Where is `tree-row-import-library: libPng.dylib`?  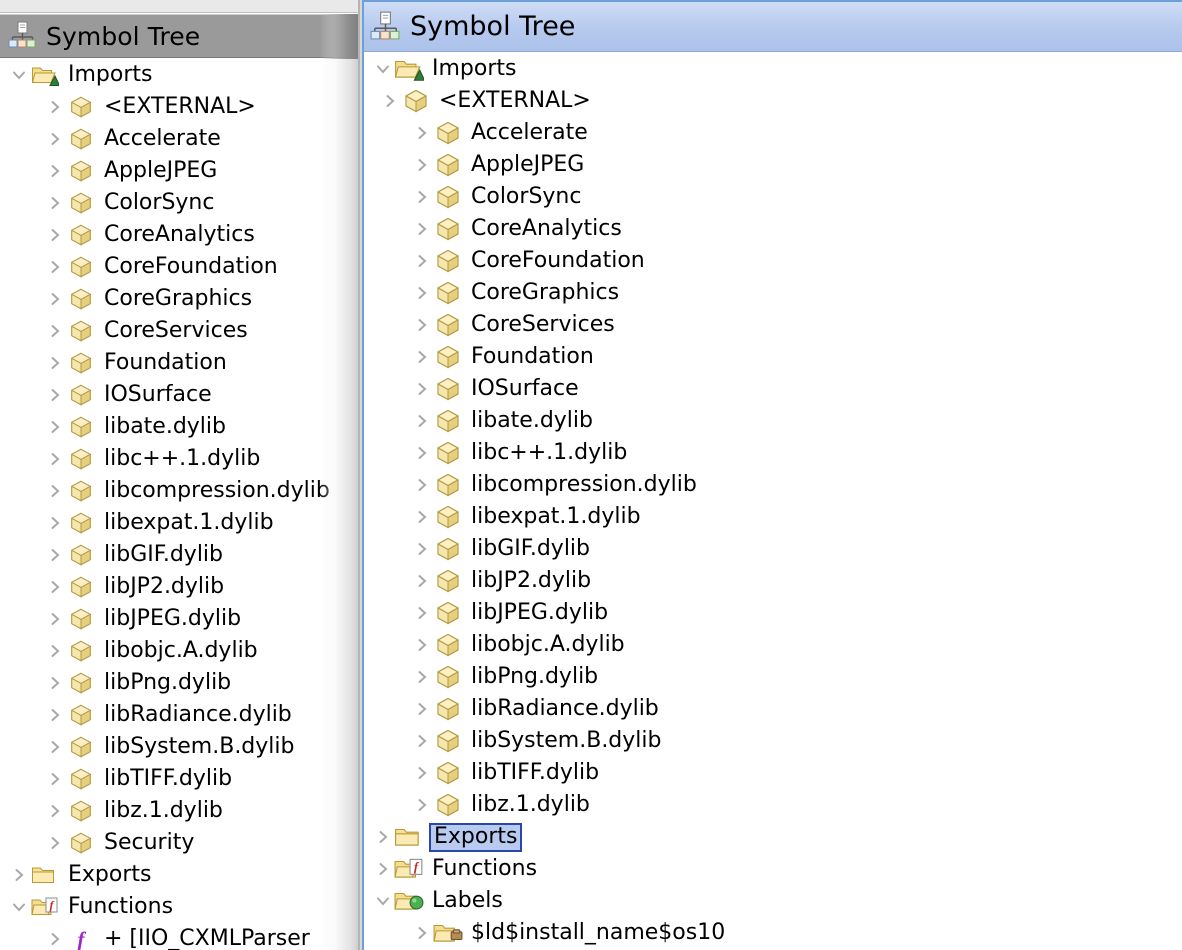
tree-row-import-library: libPng.dylib is located at coordinates (180, 683).